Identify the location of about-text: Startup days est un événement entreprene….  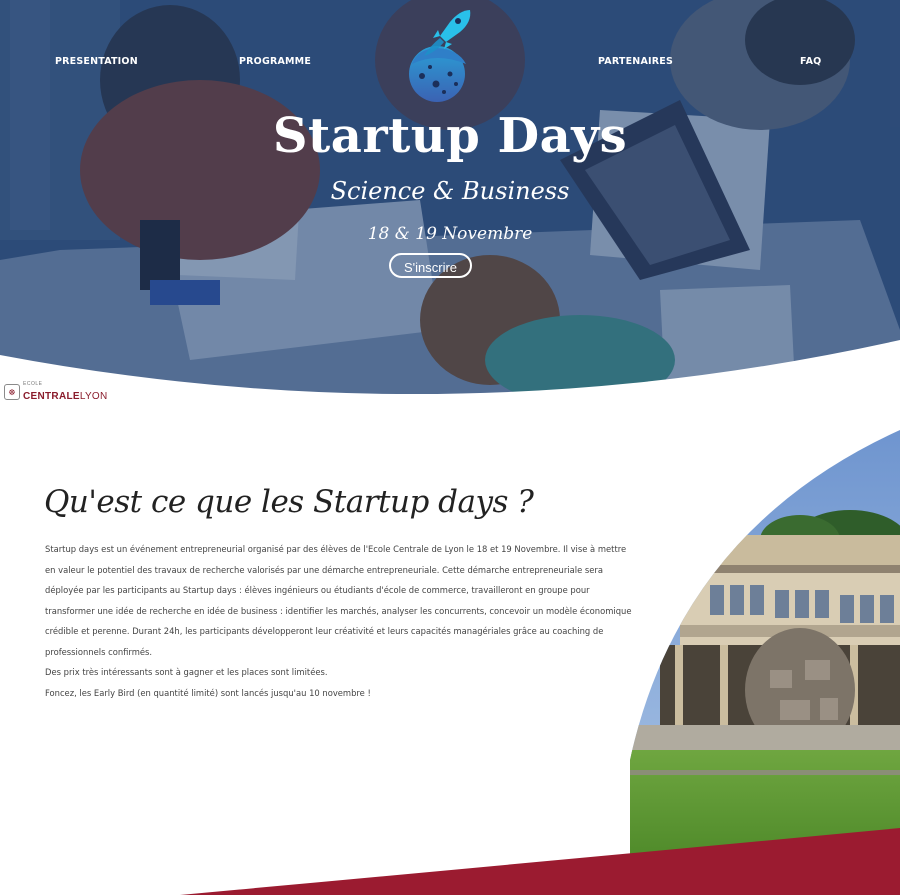
(340, 621).